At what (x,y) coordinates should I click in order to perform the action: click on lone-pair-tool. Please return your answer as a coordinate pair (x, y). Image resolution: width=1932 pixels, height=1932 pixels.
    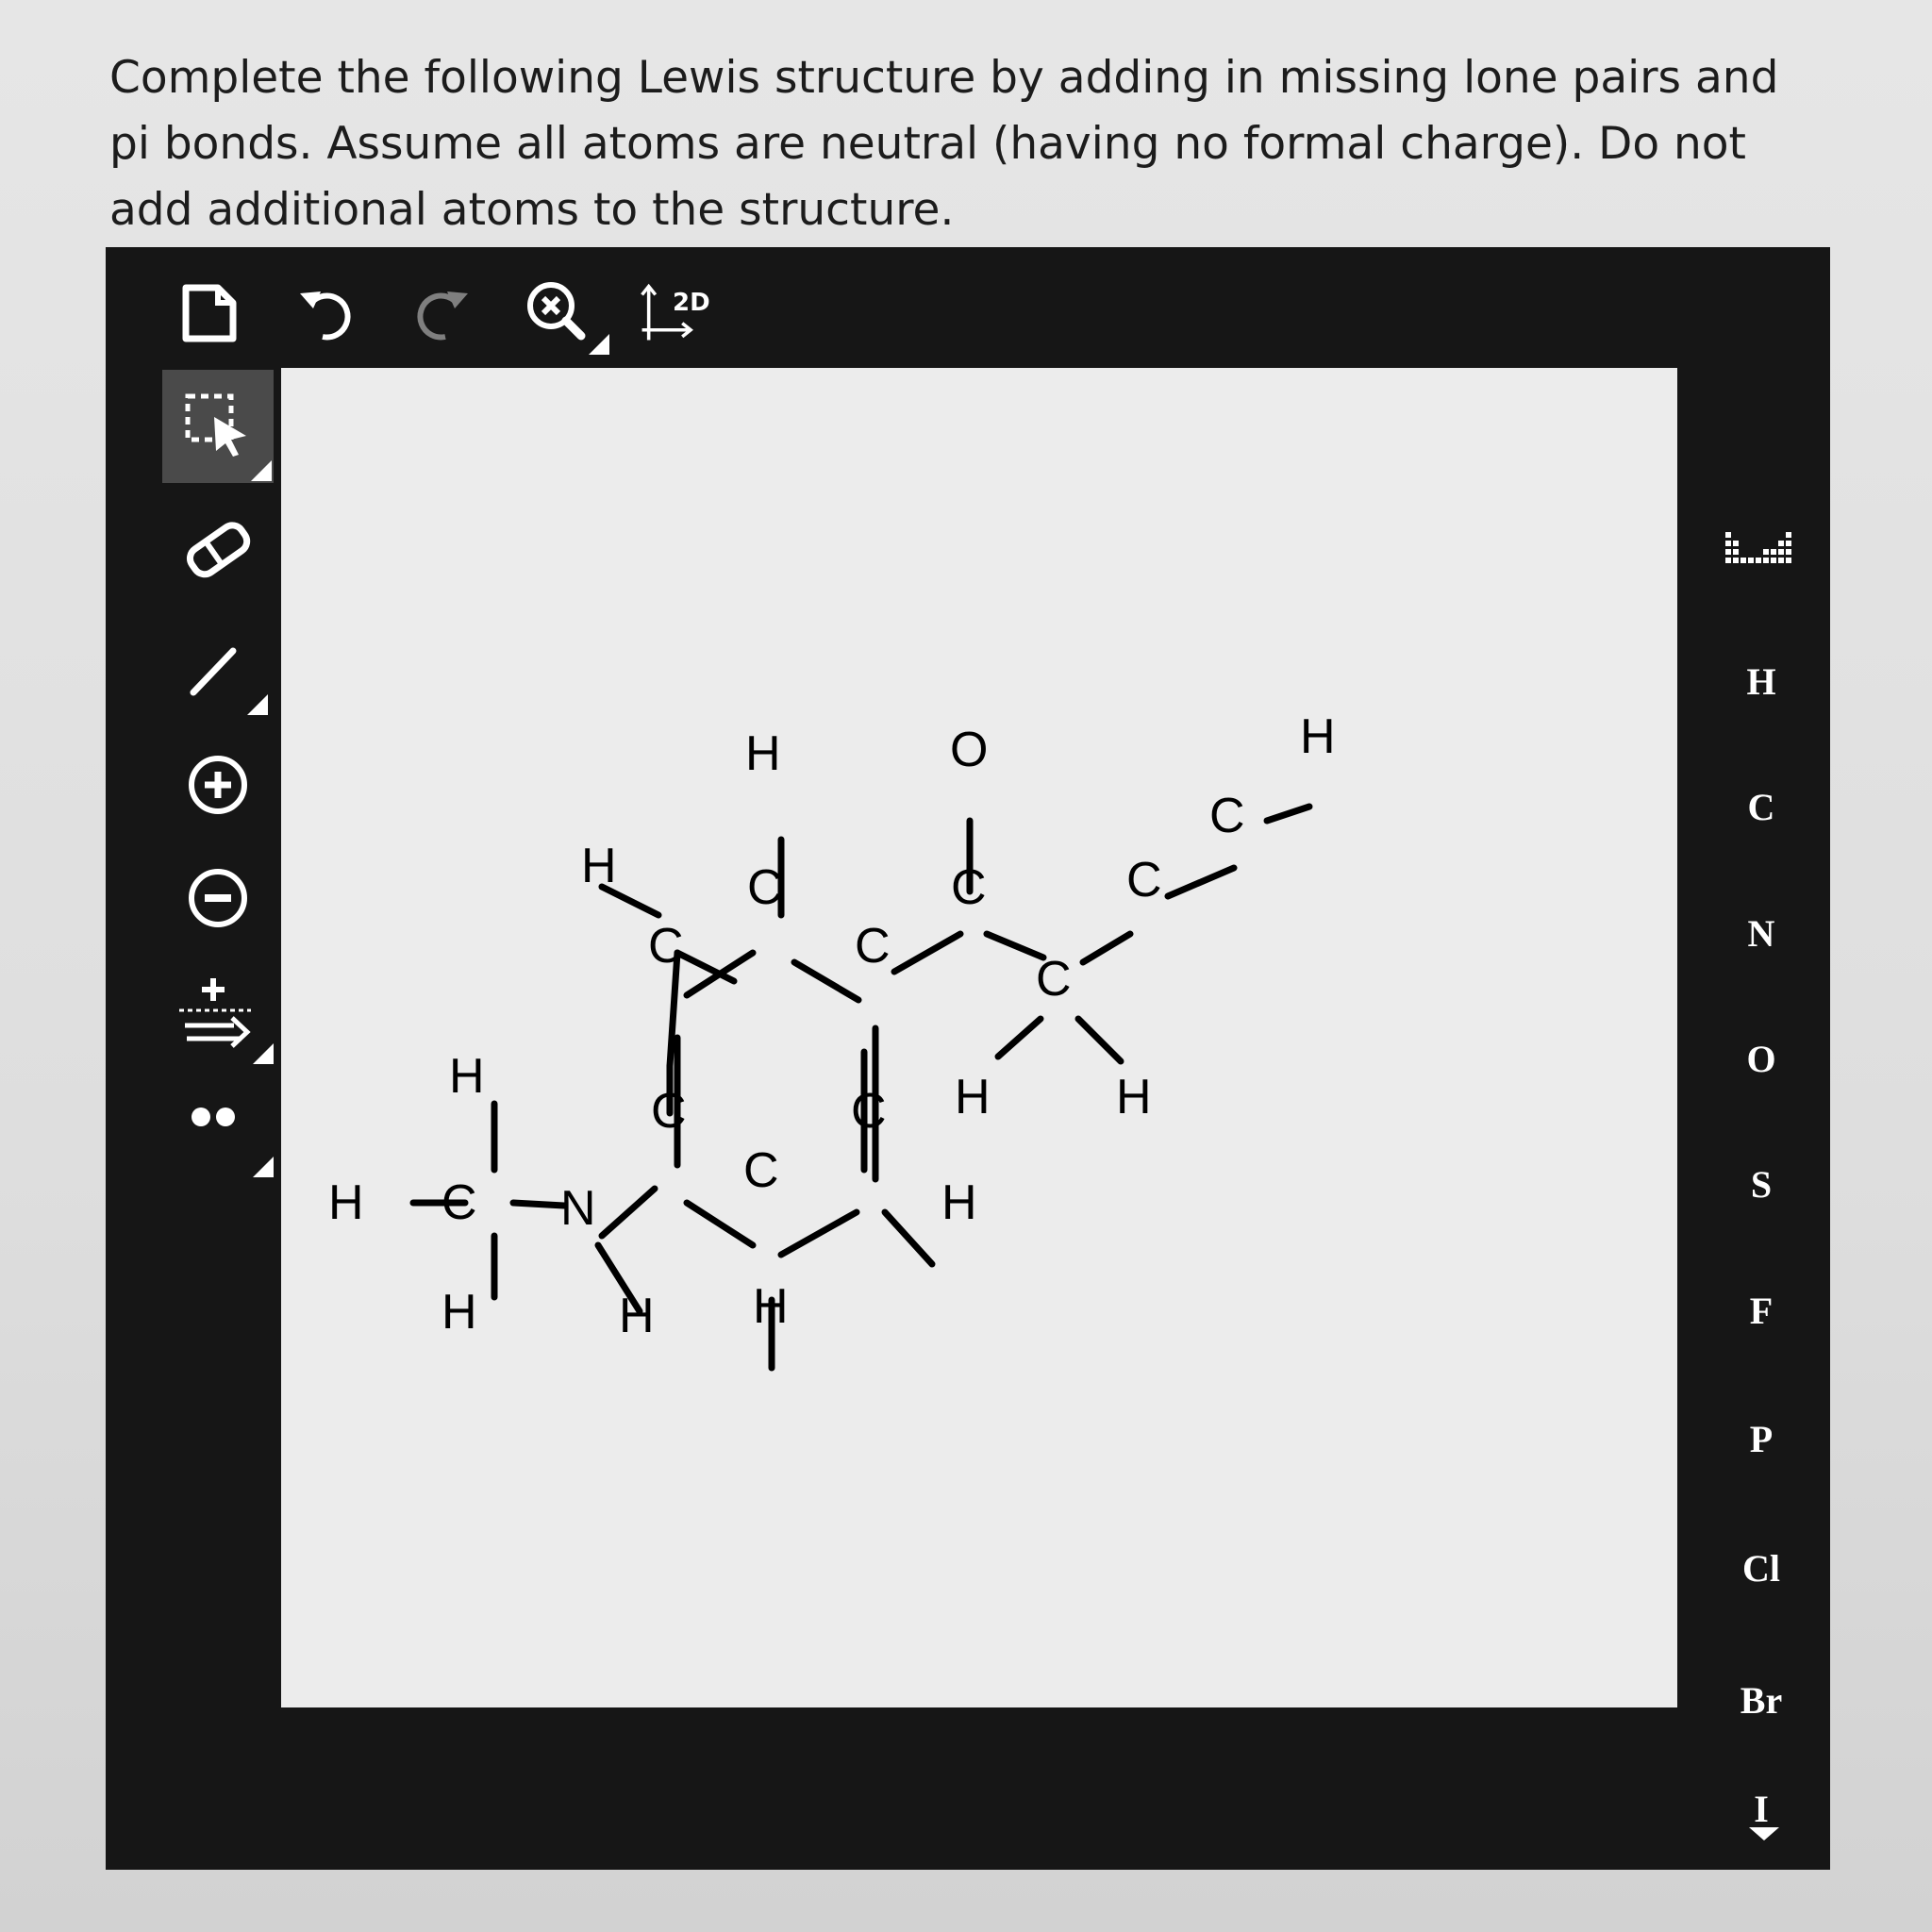
    Looking at the image, I should click on (218, 1125).